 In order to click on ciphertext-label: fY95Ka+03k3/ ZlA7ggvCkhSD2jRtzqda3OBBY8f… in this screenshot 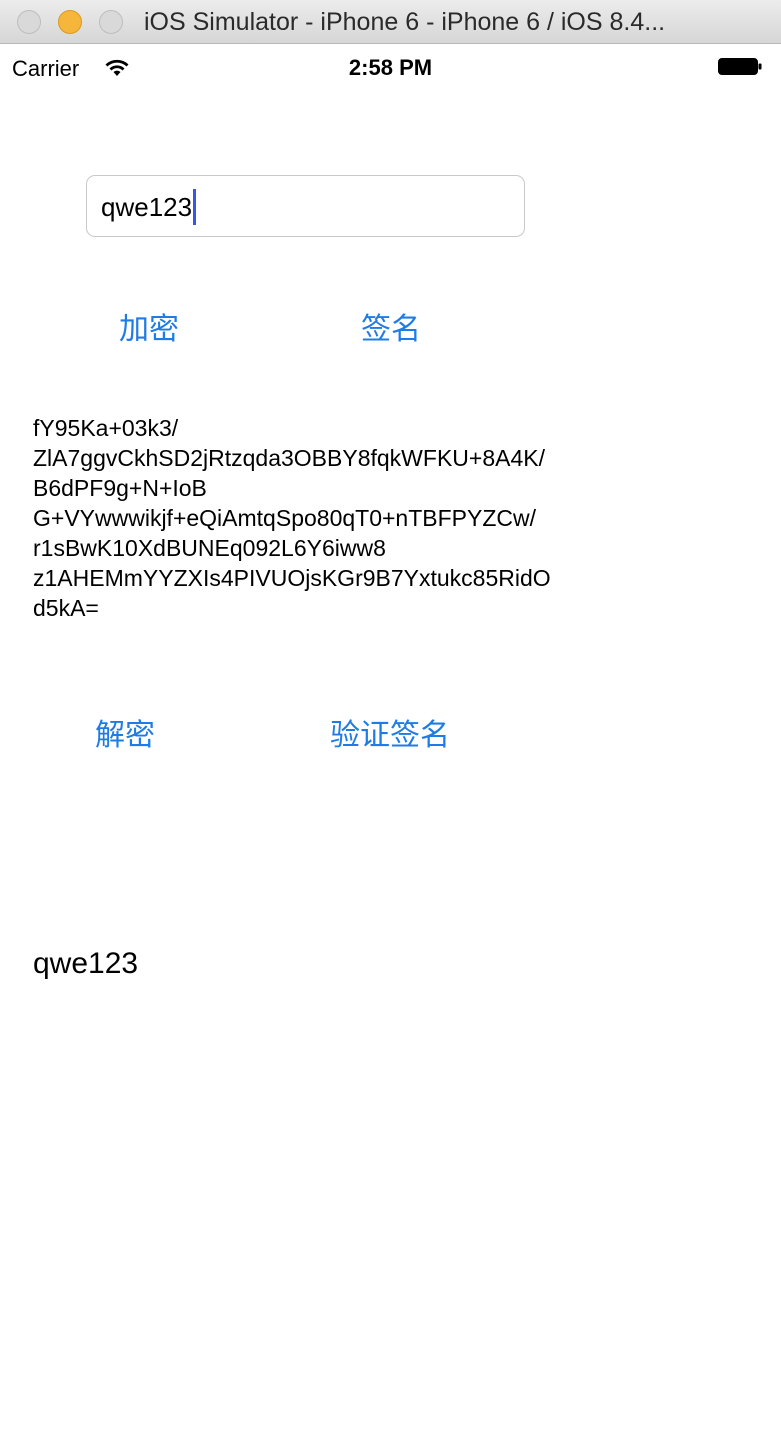, I will do `click(292, 518)`.